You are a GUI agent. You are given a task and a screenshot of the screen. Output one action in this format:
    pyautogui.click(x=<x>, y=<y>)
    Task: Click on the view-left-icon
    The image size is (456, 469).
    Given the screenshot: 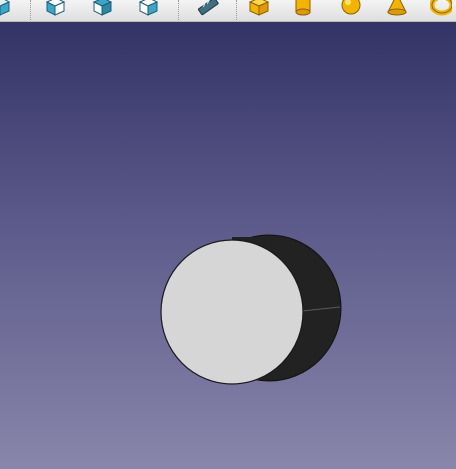 What is the action you would take?
    pyautogui.click(x=6, y=8)
    